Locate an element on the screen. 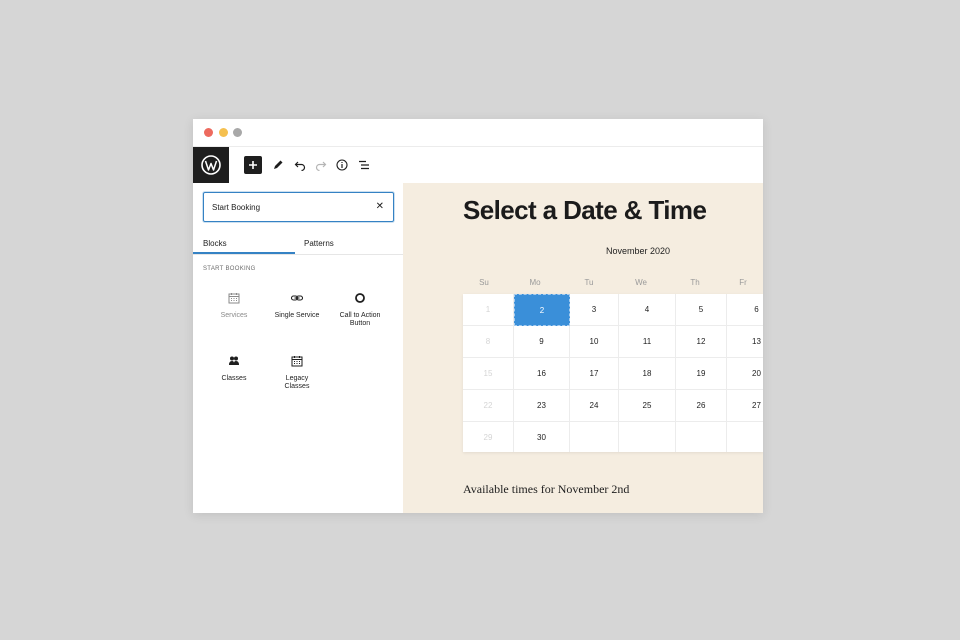 The height and width of the screenshot is (640, 960). tab-blocks: Blocks is located at coordinates (215, 247).